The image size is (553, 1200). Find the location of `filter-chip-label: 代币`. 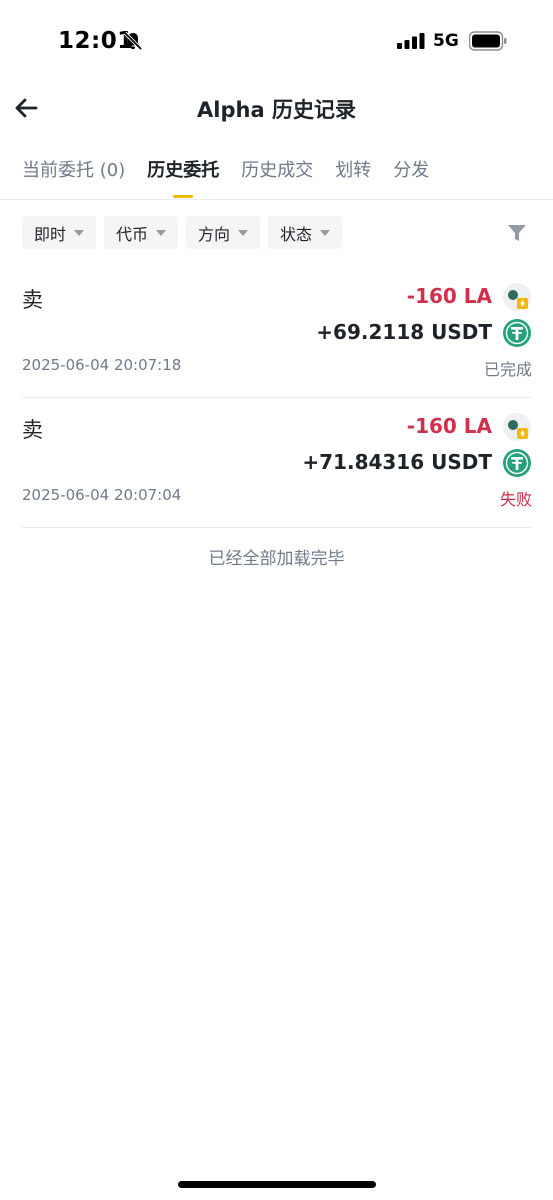

filter-chip-label: 代币 is located at coordinates (132, 234).